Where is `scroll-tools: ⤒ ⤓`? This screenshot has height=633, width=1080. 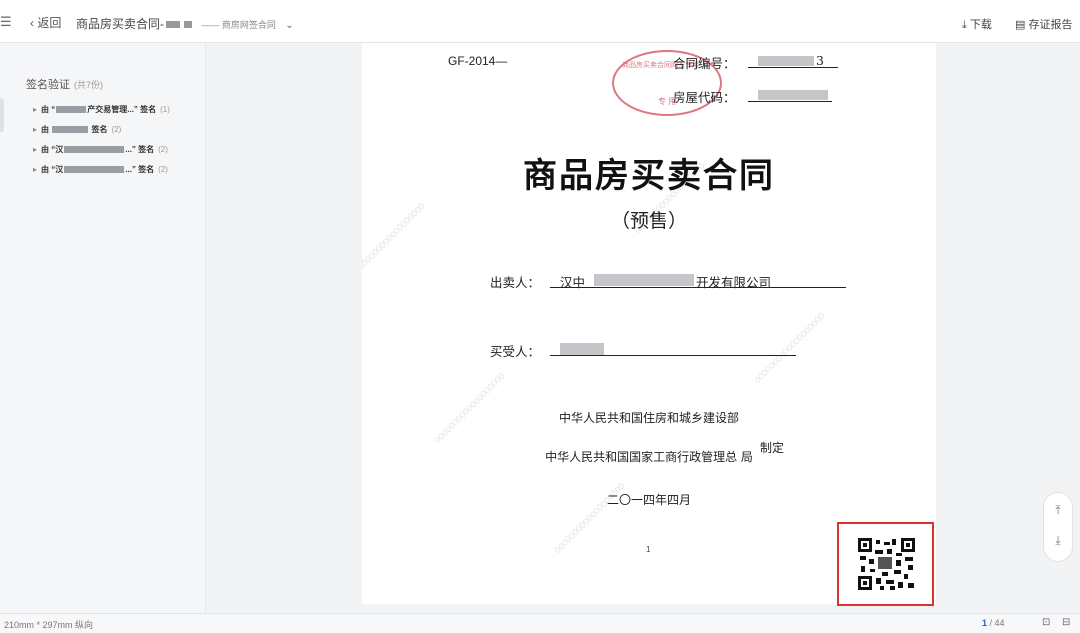 scroll-tools: ⤒ ⤓ is located at coordinates (1058, 527).